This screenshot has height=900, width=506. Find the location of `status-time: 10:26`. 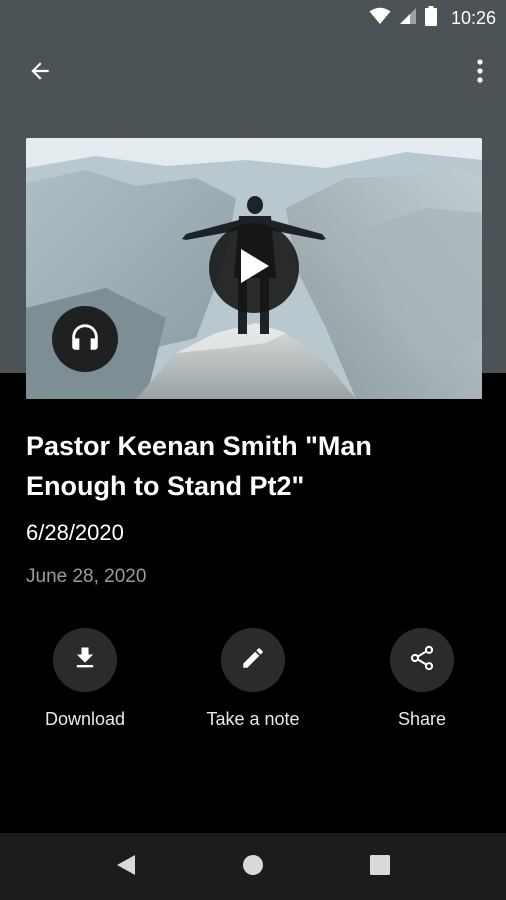

status-time: 10:26 is located at coordinates (473, 17).